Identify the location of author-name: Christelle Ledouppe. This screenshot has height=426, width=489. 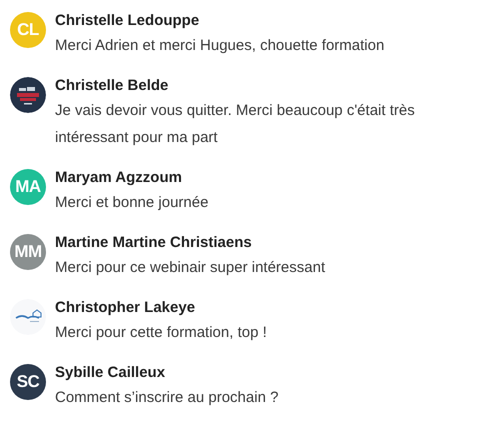
(127, 21).